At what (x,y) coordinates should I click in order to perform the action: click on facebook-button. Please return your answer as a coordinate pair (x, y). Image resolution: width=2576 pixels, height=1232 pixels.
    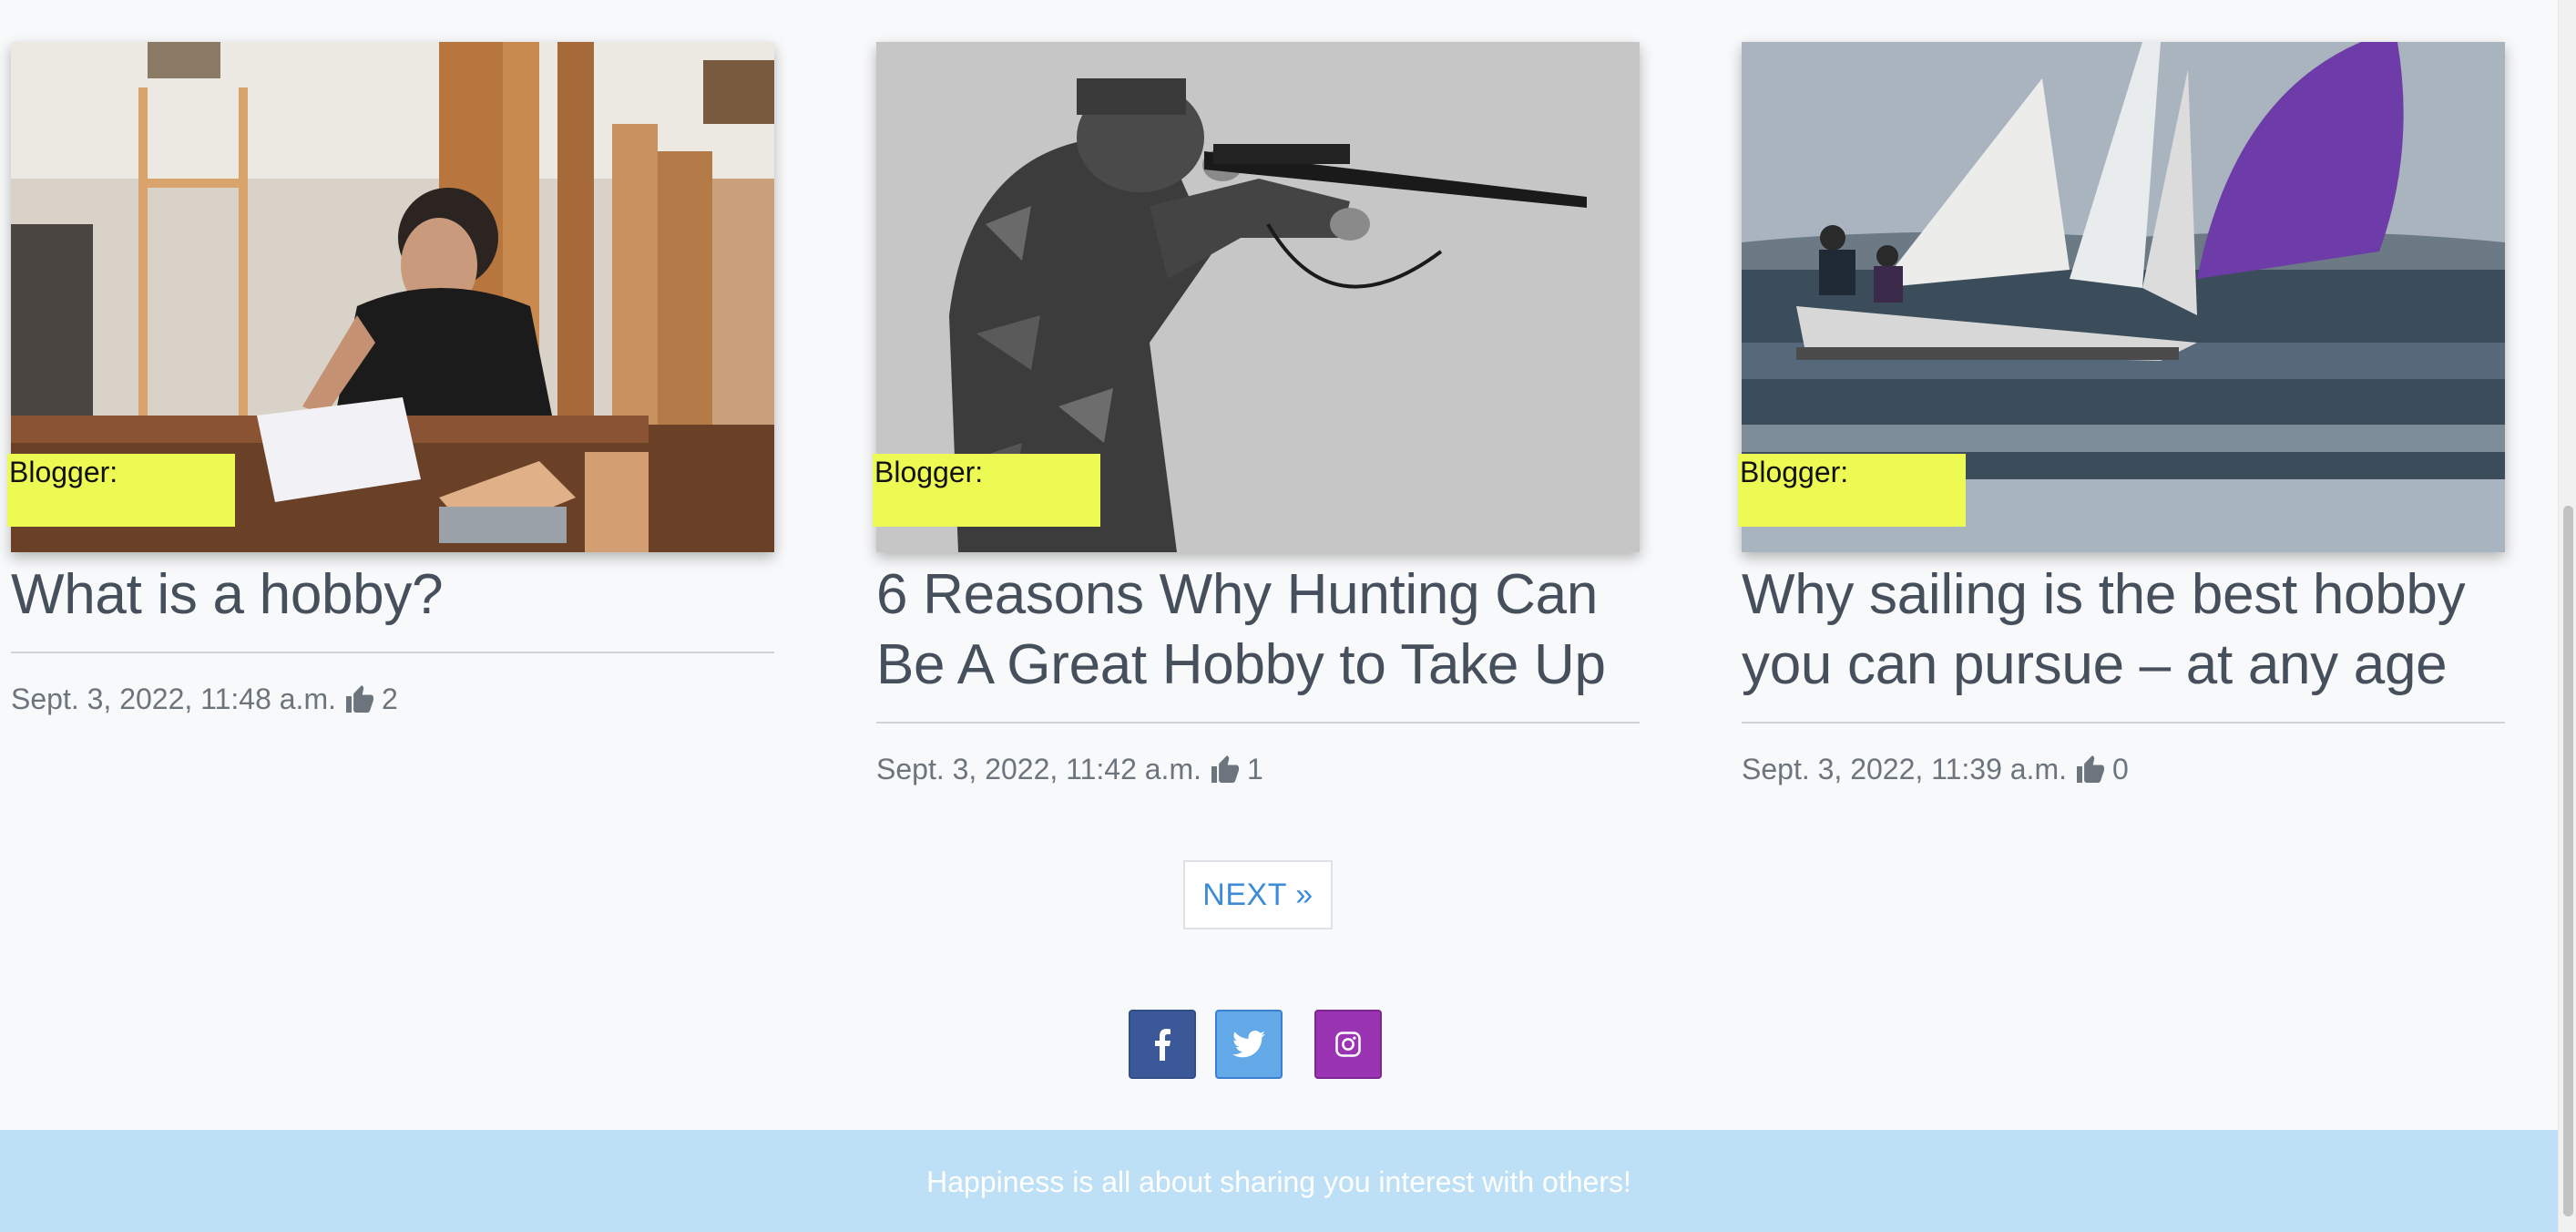
    Looking at the image, I should click on (1162, 1044).